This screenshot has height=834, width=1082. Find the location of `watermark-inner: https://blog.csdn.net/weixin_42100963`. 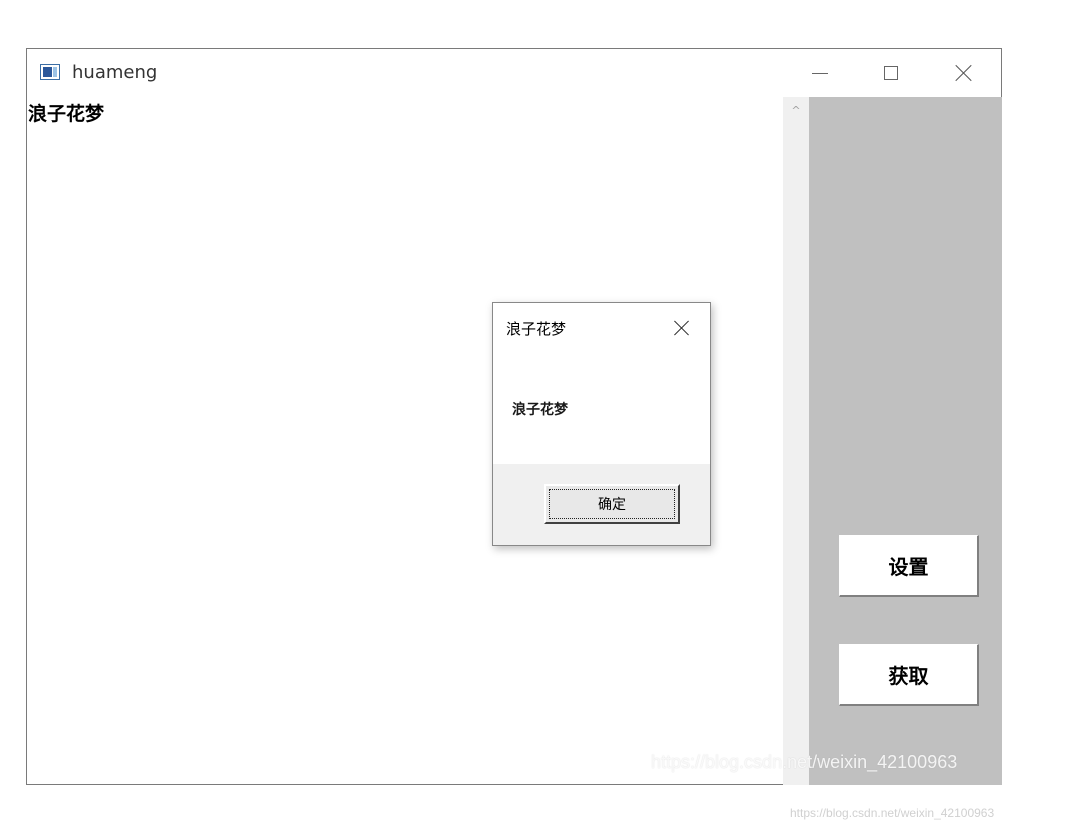

watermark-inner: https://blog.csdn.net/weixin_42100963 is located at coordinates (804, 762).